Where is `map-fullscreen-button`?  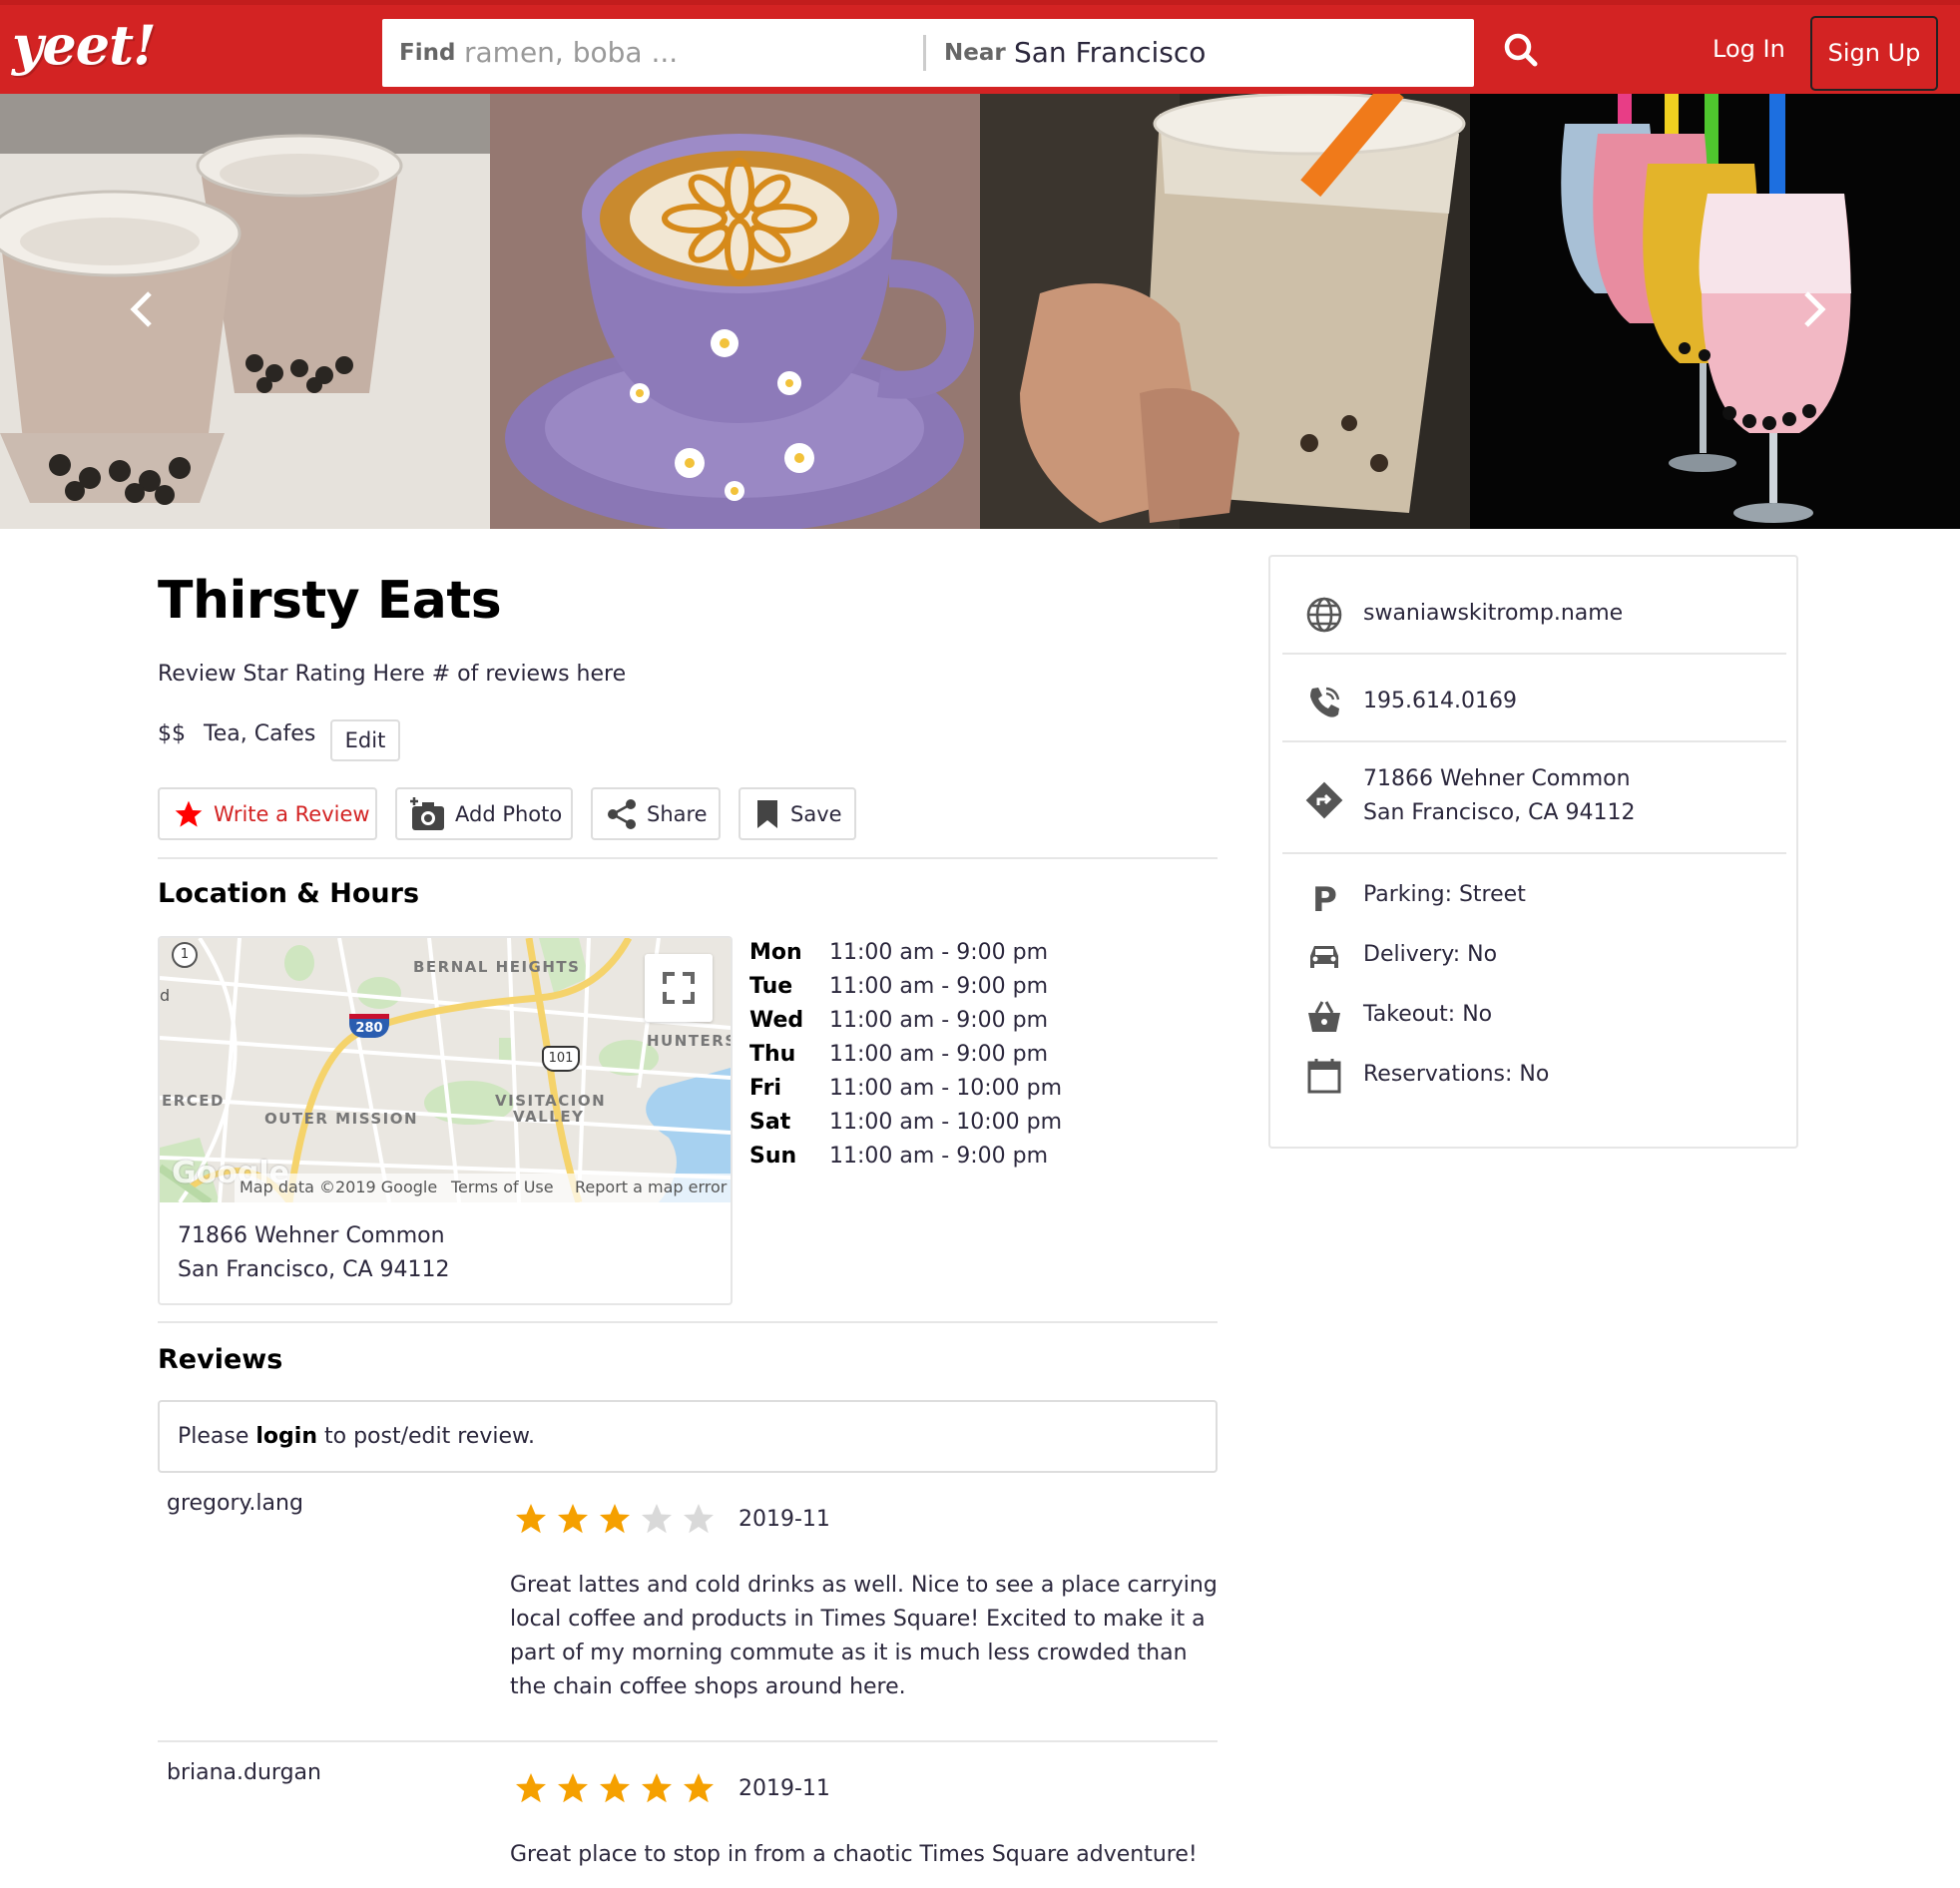
map-fullscreen-button is located at coordinates (679, 988).